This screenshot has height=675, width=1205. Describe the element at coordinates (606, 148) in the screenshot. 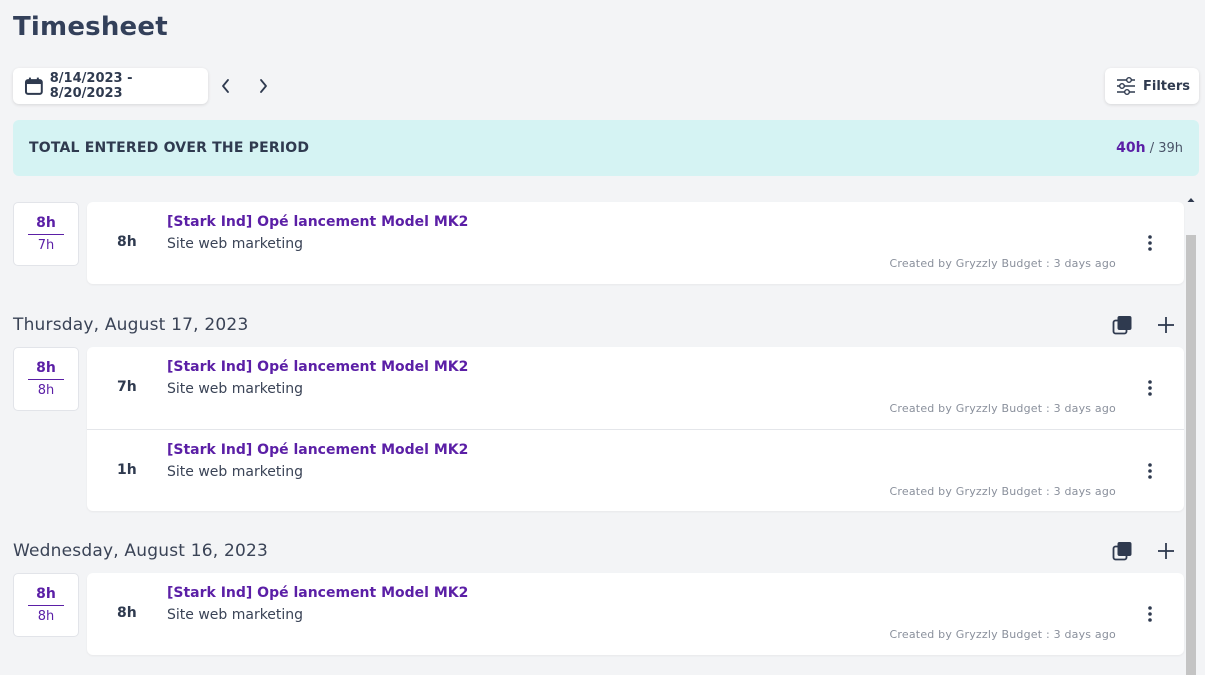

I see `period-total-banner: TOTAL ENTERED OVER THE PERIOD 40h / 39h` at that location.